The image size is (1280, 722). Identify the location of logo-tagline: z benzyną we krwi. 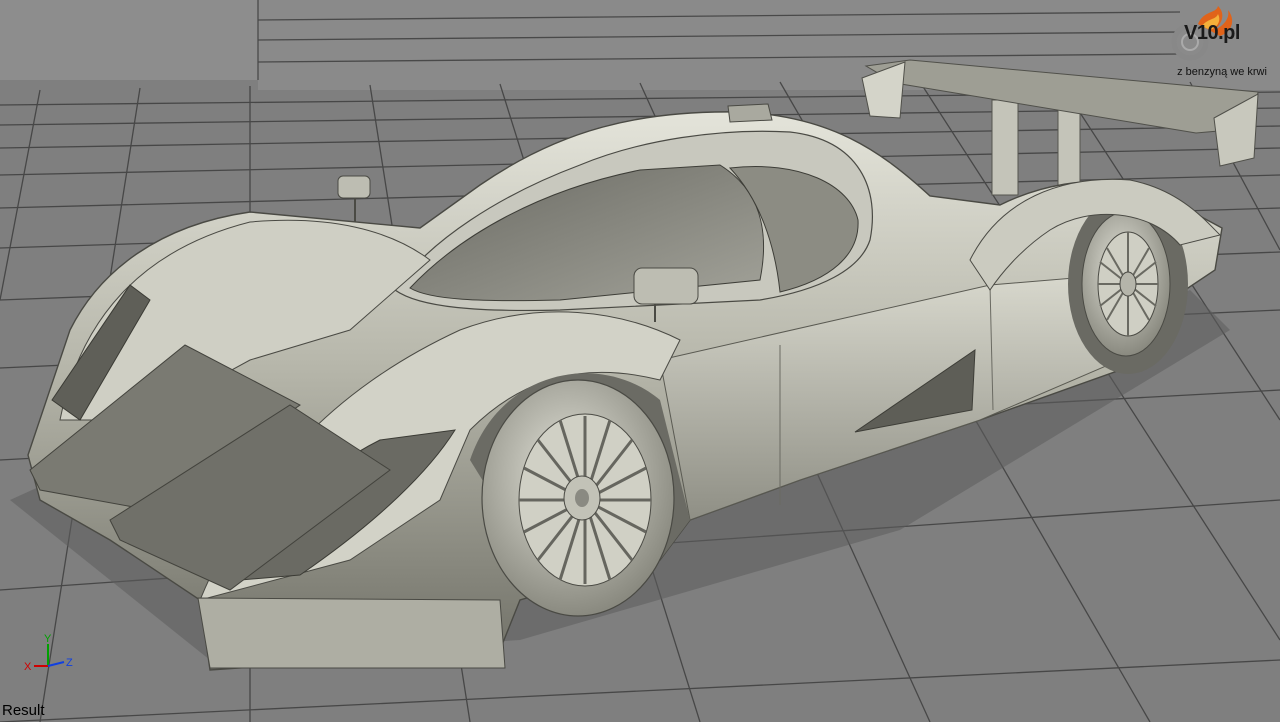
(1222, 72).